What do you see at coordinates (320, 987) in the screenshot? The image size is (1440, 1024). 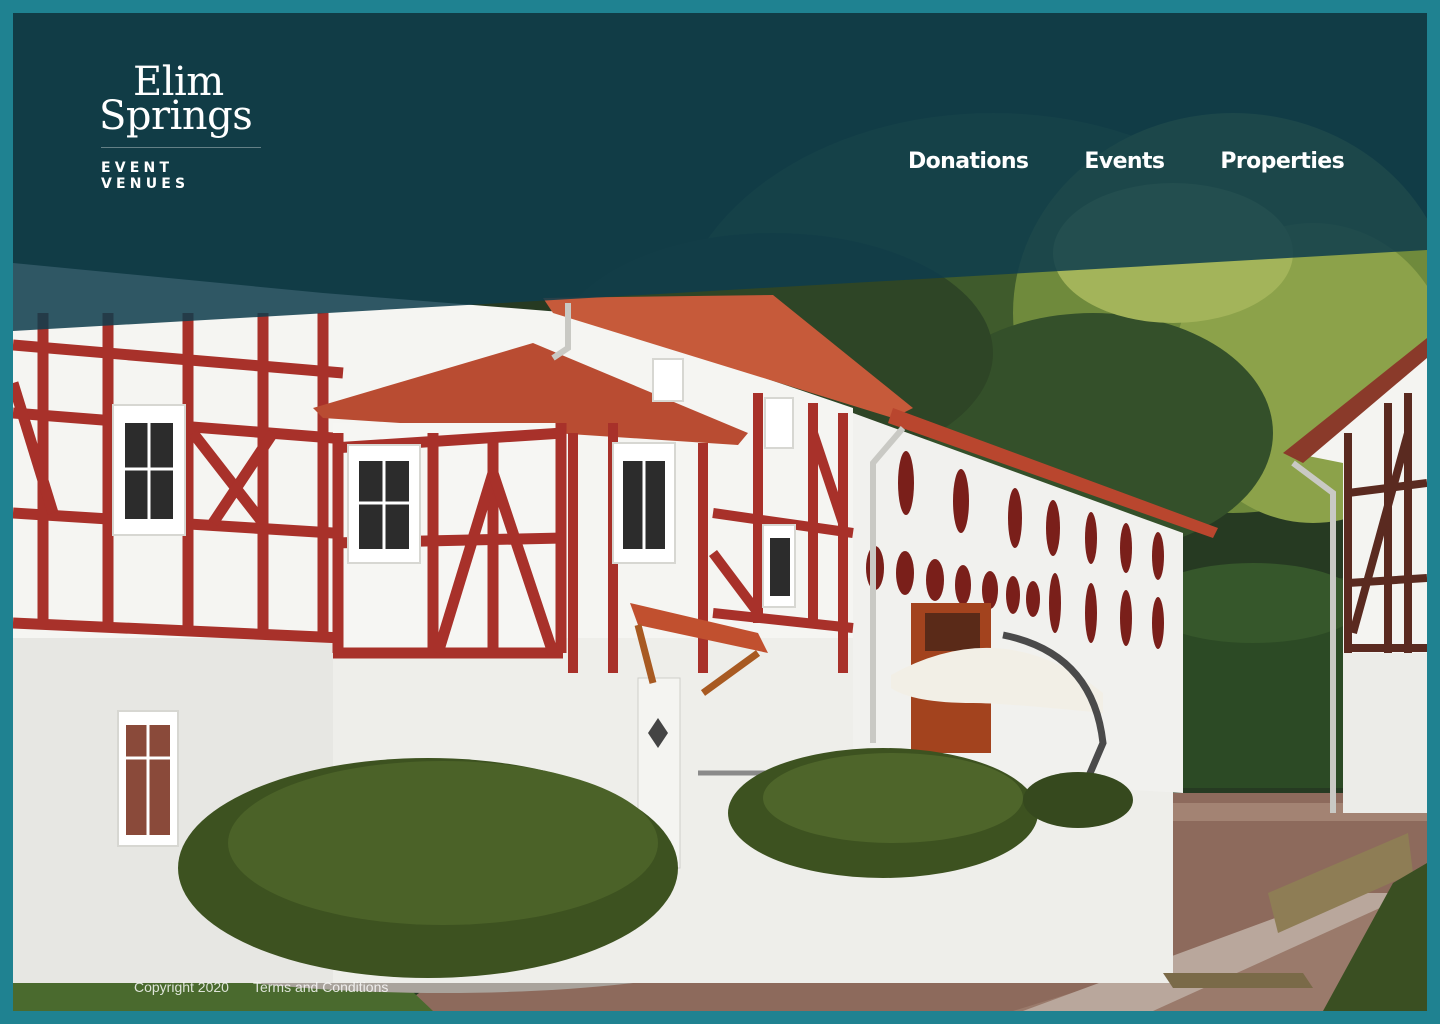 I see `terms-link: Terms and Conditions` at bounding box center [320, 987].